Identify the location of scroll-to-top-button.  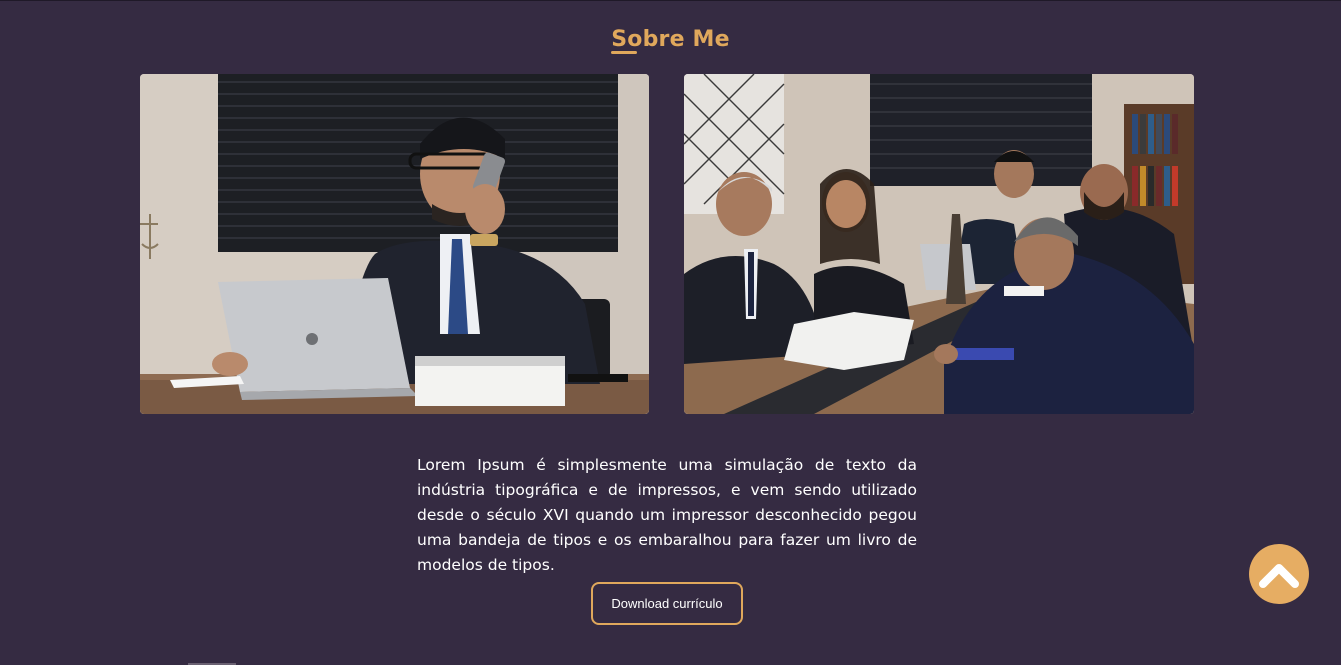
(1279, 574).